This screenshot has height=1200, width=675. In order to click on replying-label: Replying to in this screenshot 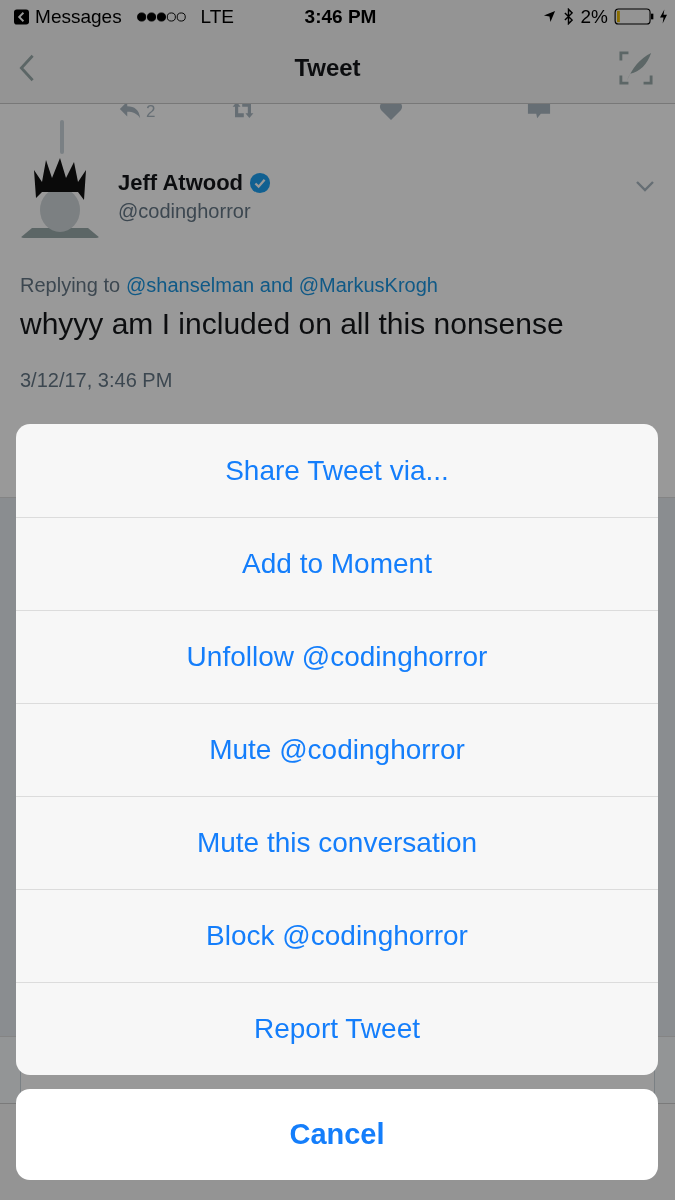, I will do `click(70, 285)`.